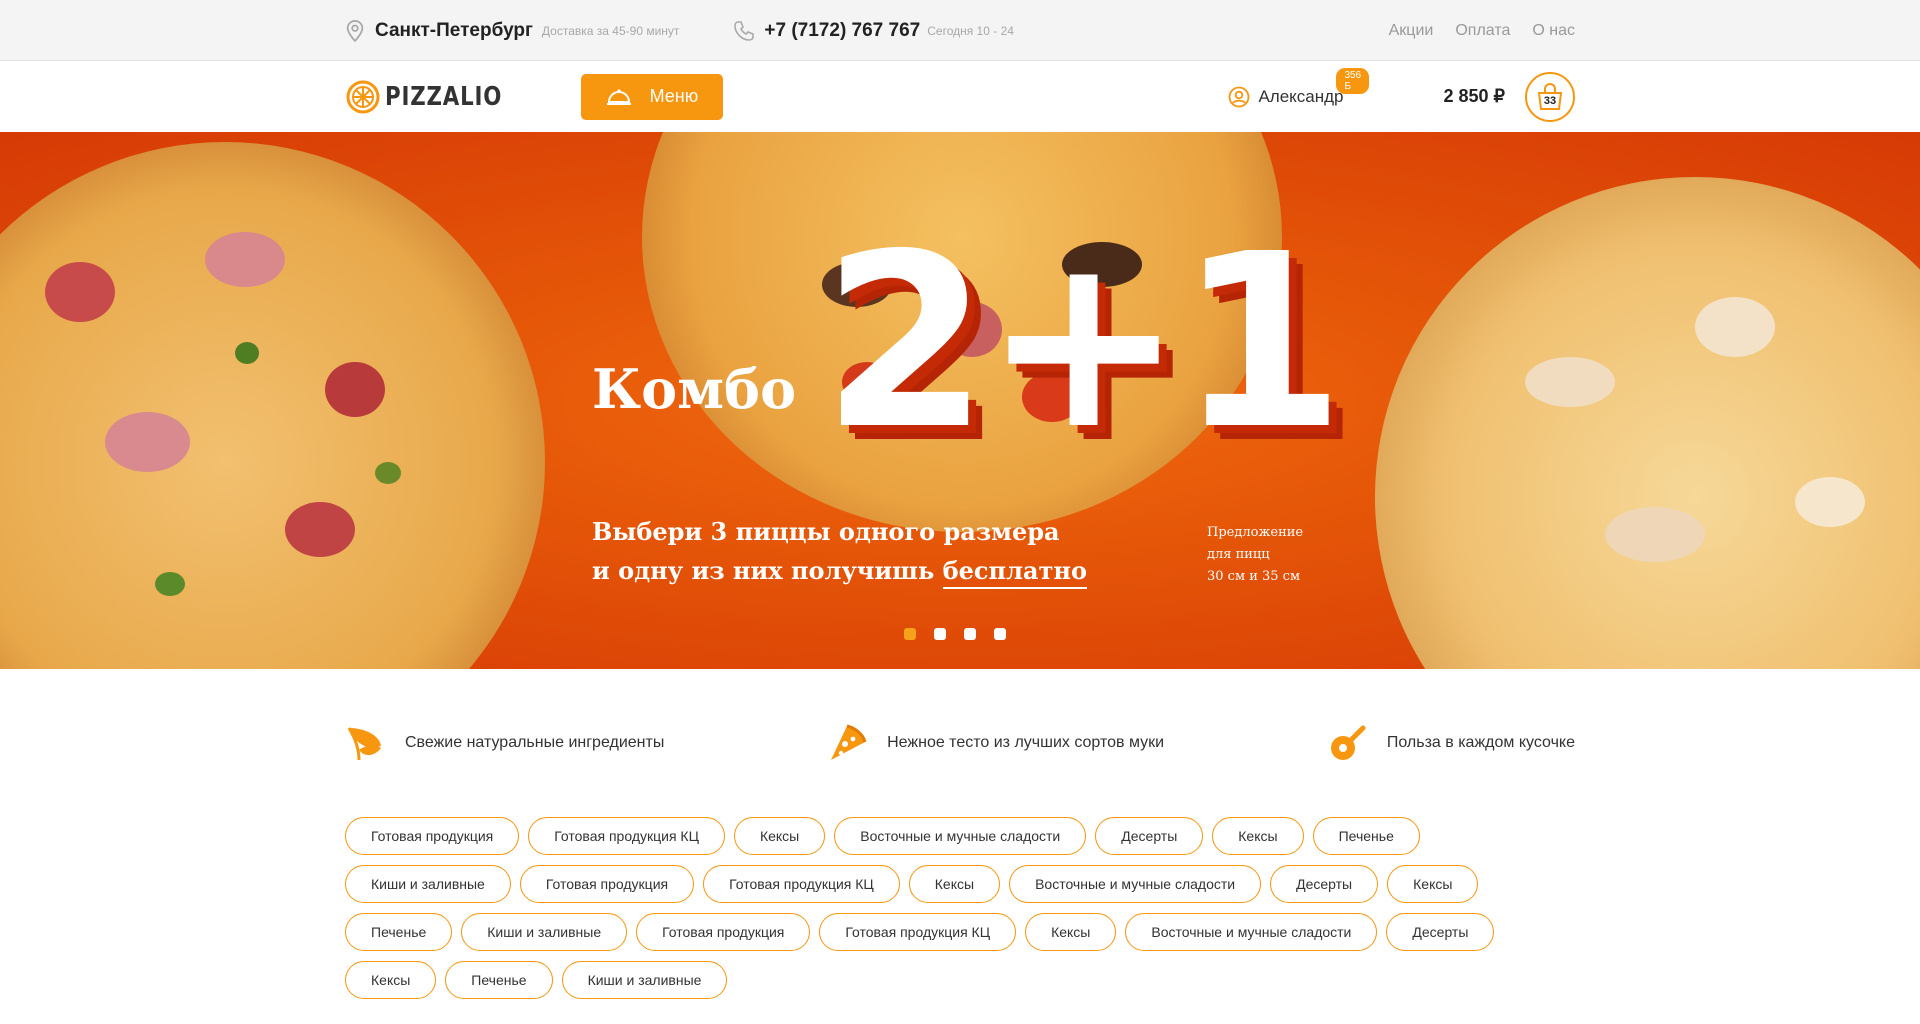  What do you see at coordinates (1026, 742) in the screenshot?
I see `feature-label: Нежное тесто из лучших сортов муки` at bounding box center [1026, 742].